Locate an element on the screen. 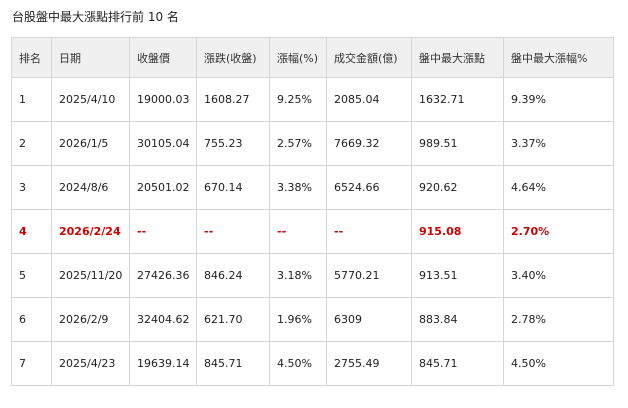 The image size is (628, 408). cell-change: 755.23 is located at coordinates (233, 143).